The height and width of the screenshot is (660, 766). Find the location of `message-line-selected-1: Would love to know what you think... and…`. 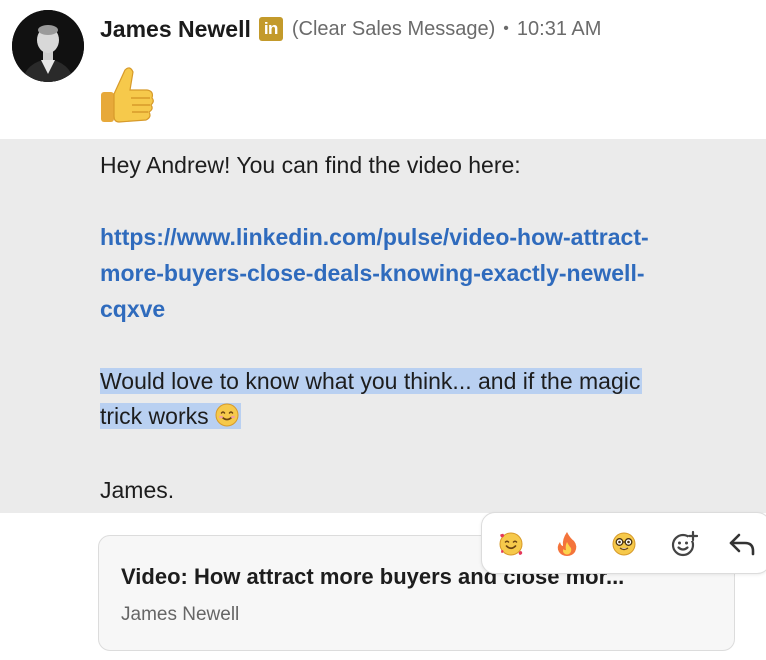

message-line-selected-1: Would love to know what you think... and… is located at coordinates (371, 381).